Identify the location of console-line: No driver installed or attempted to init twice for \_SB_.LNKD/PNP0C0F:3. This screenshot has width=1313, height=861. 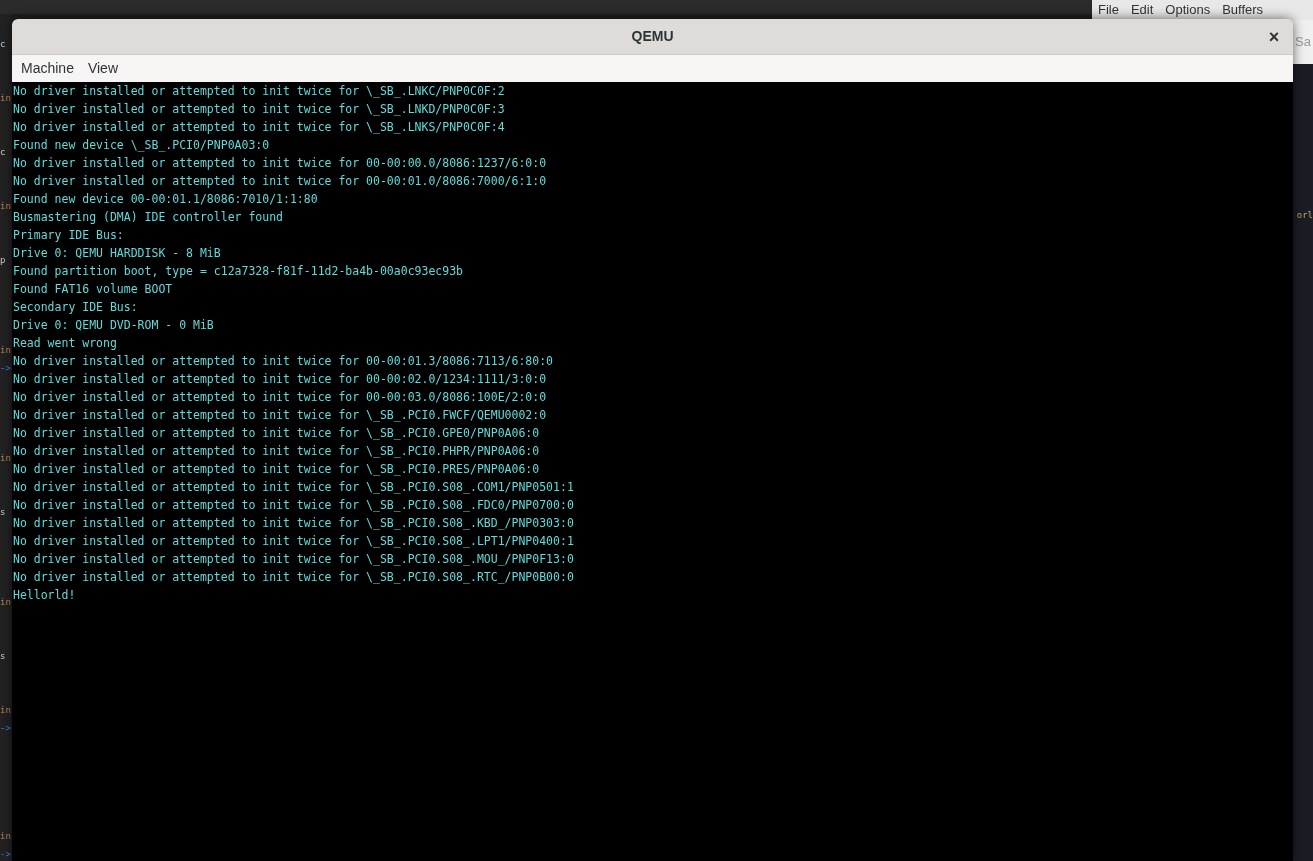
(259, 109).